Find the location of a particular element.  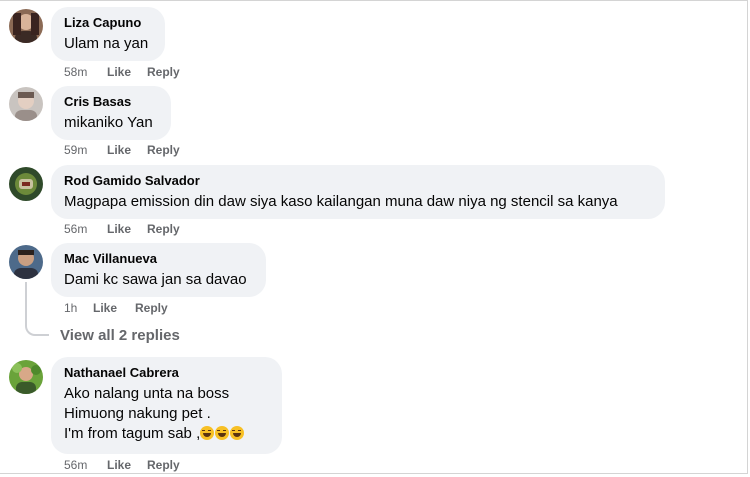

comment-bubble: Cris Basas mikaniko Yan is located at coordinates (111, 113).